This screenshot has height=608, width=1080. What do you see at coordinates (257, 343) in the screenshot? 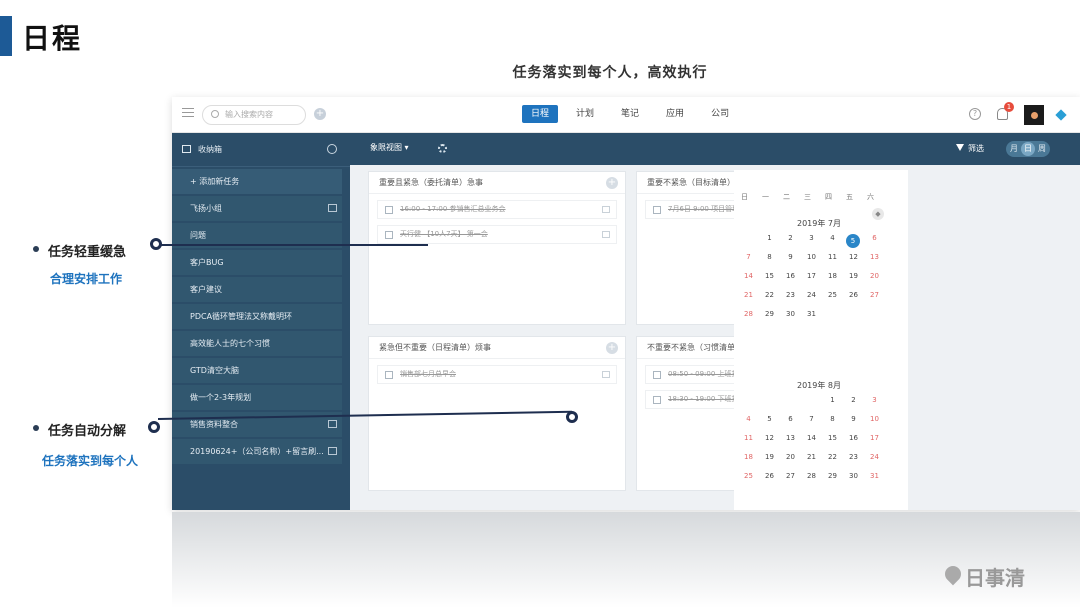
I see `sidebar-item-seven-habits: 高效能人士的七个习惯` at bounding box center [257, 343].